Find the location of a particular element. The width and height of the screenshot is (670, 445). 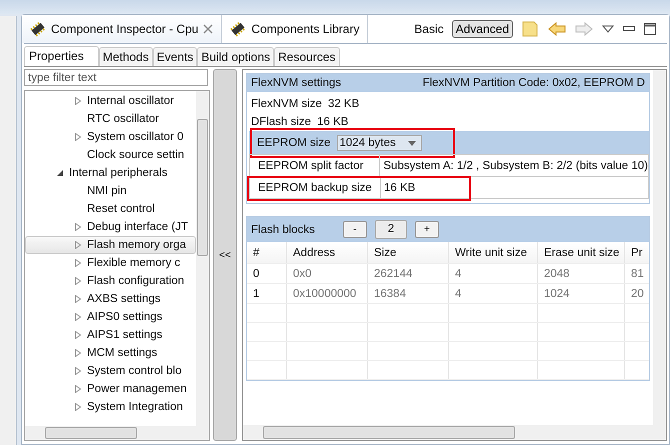

tree-item: Clock source settin is located at coordinates (110, 155).